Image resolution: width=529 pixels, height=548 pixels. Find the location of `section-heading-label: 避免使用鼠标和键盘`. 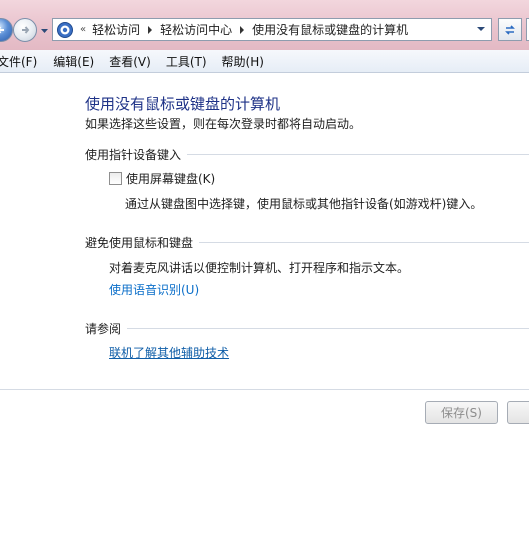

section-heading-label: 避免使用鼠标和键盘 is located at coordinates (139, 243).